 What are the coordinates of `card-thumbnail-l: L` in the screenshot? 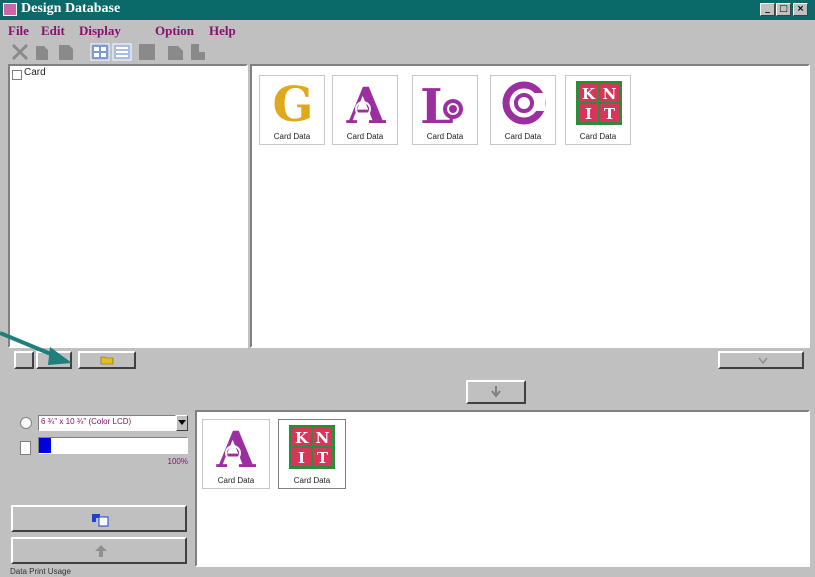 It's located at (442, 103).